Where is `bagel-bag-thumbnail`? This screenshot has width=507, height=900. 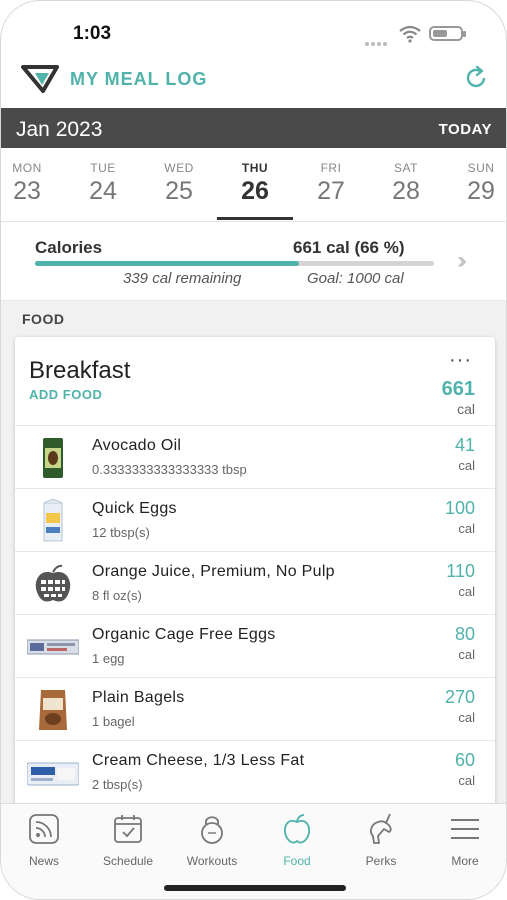
bagel-bag-thumbnail is located at coordinates (53, 710).